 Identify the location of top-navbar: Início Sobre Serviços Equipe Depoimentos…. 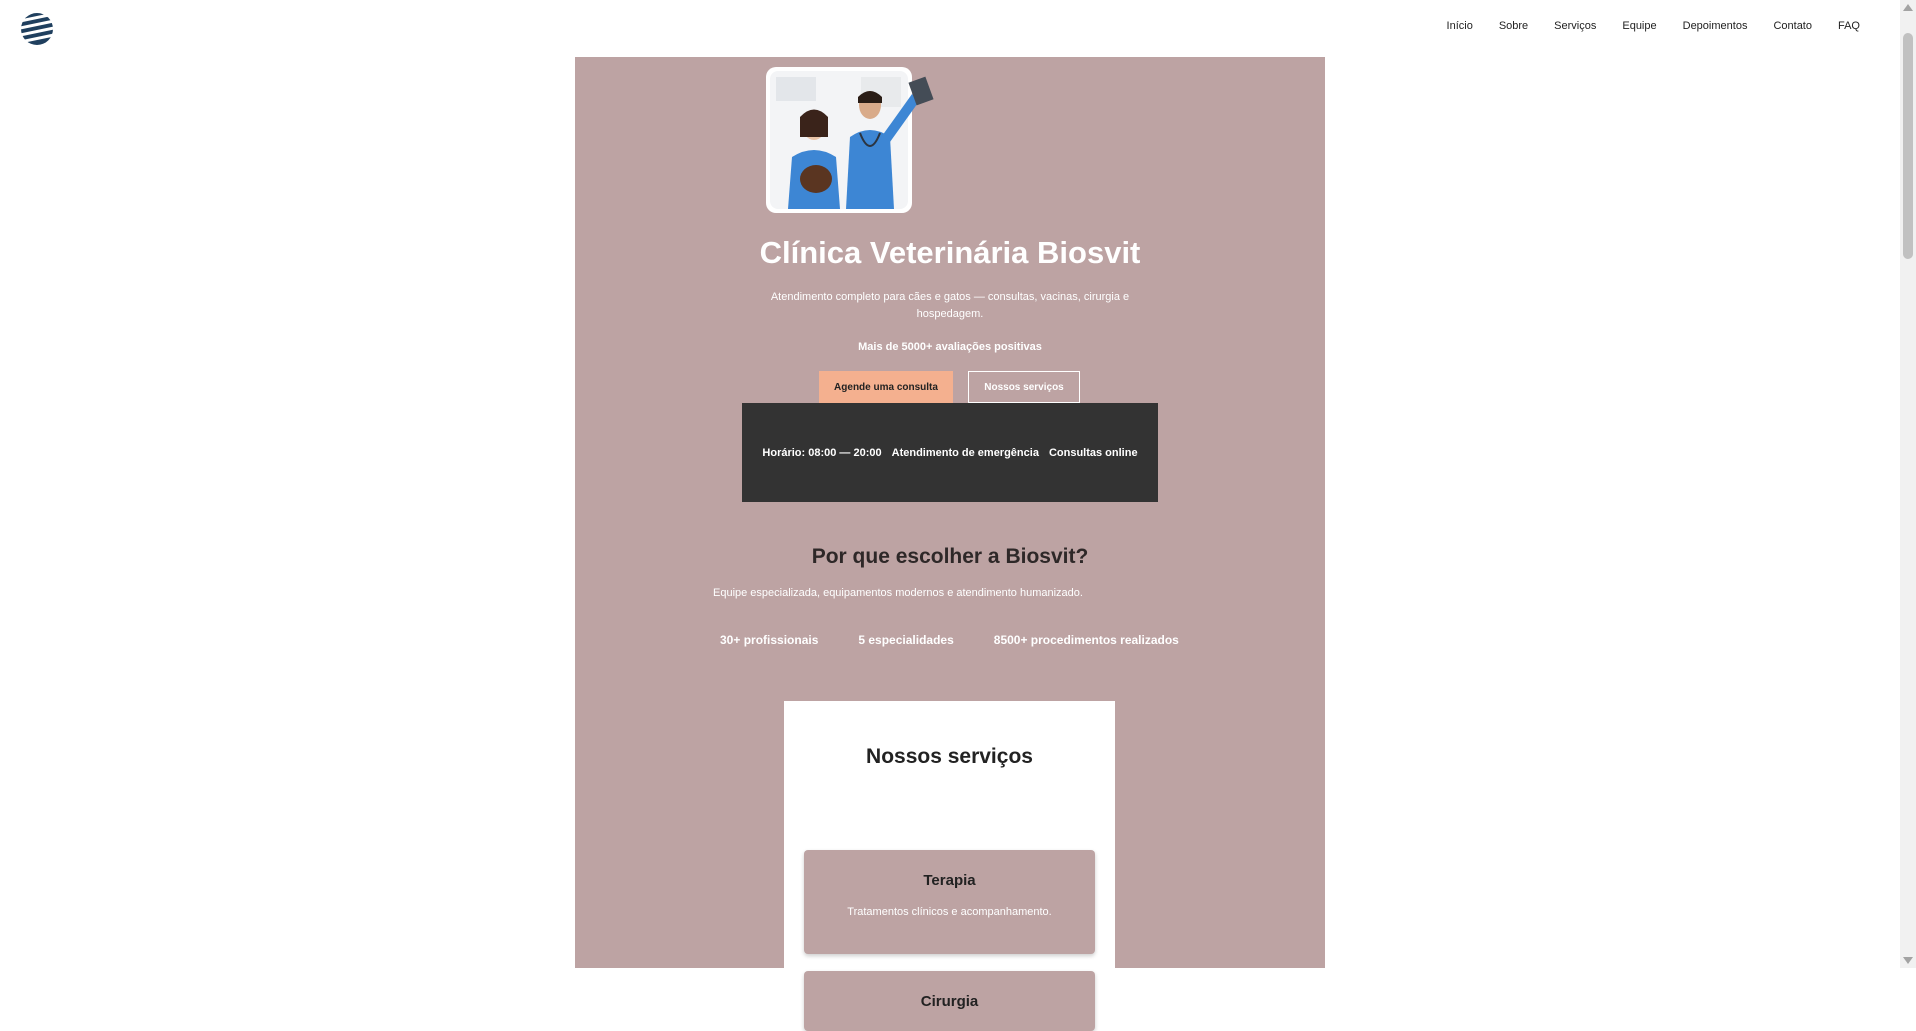
(950, 28).